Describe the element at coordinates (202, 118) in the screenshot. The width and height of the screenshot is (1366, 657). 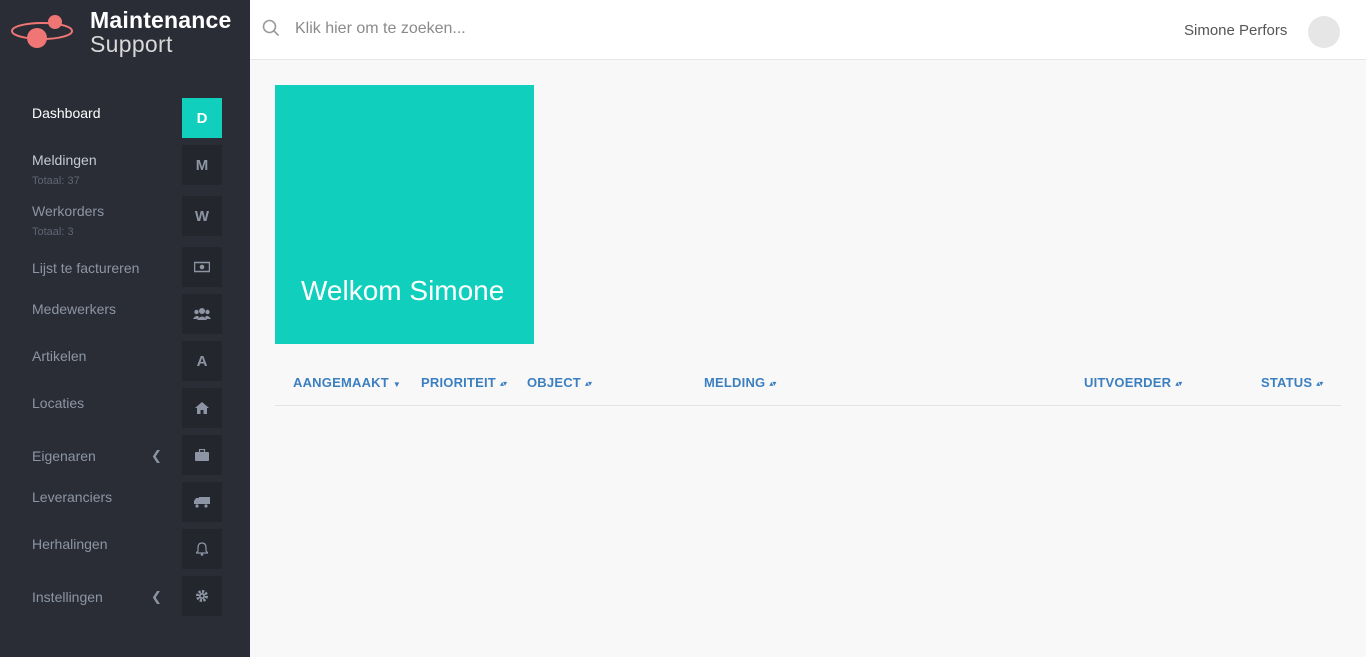
I see `dashboard-tile-icon: D` at that location.